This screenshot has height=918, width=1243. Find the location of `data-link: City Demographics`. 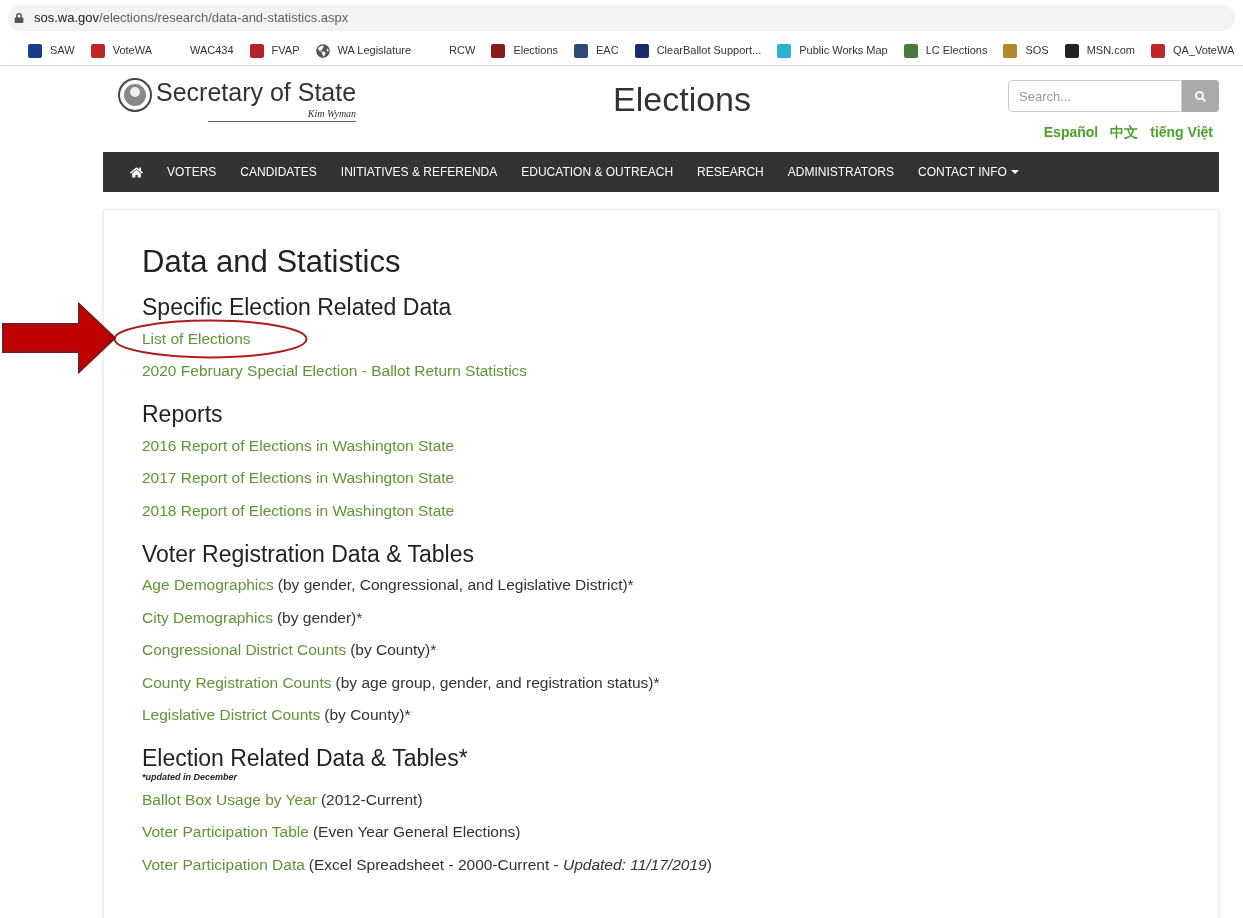

data-link: City Demographics is located at coordinates (207, 617).